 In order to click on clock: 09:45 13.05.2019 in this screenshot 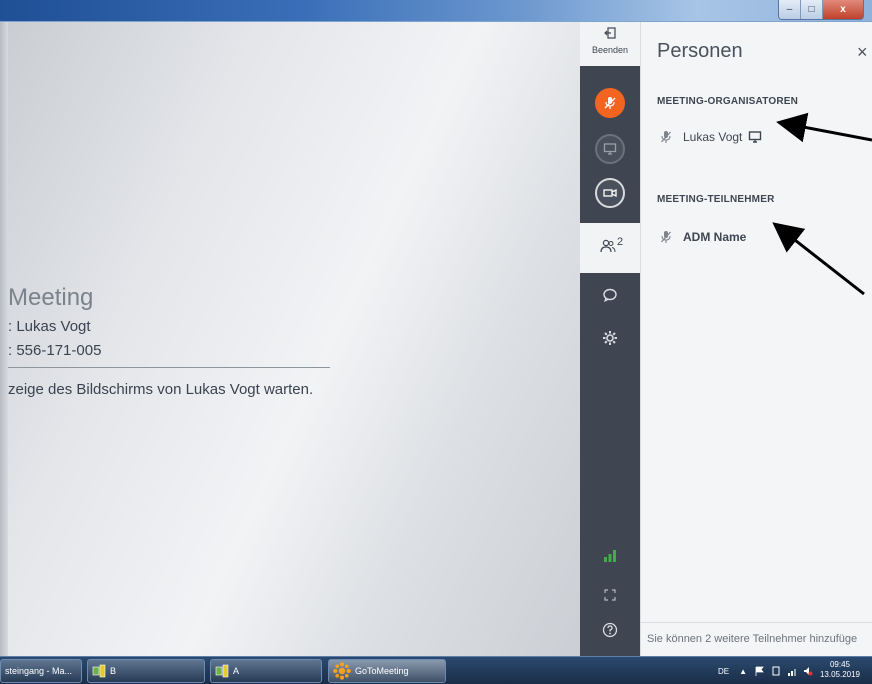, I will do `click(840, 670)`.